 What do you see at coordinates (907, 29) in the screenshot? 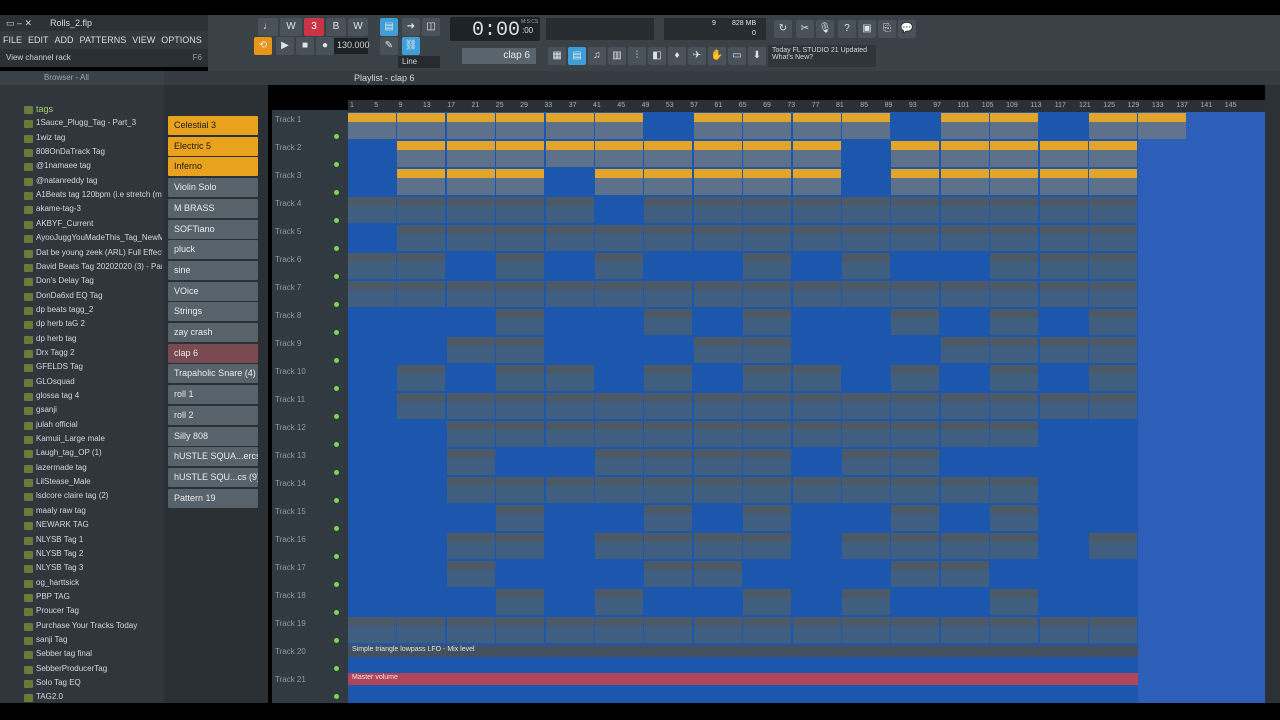
I see `chat-icon: 💬` at bounding box center [907, 29].